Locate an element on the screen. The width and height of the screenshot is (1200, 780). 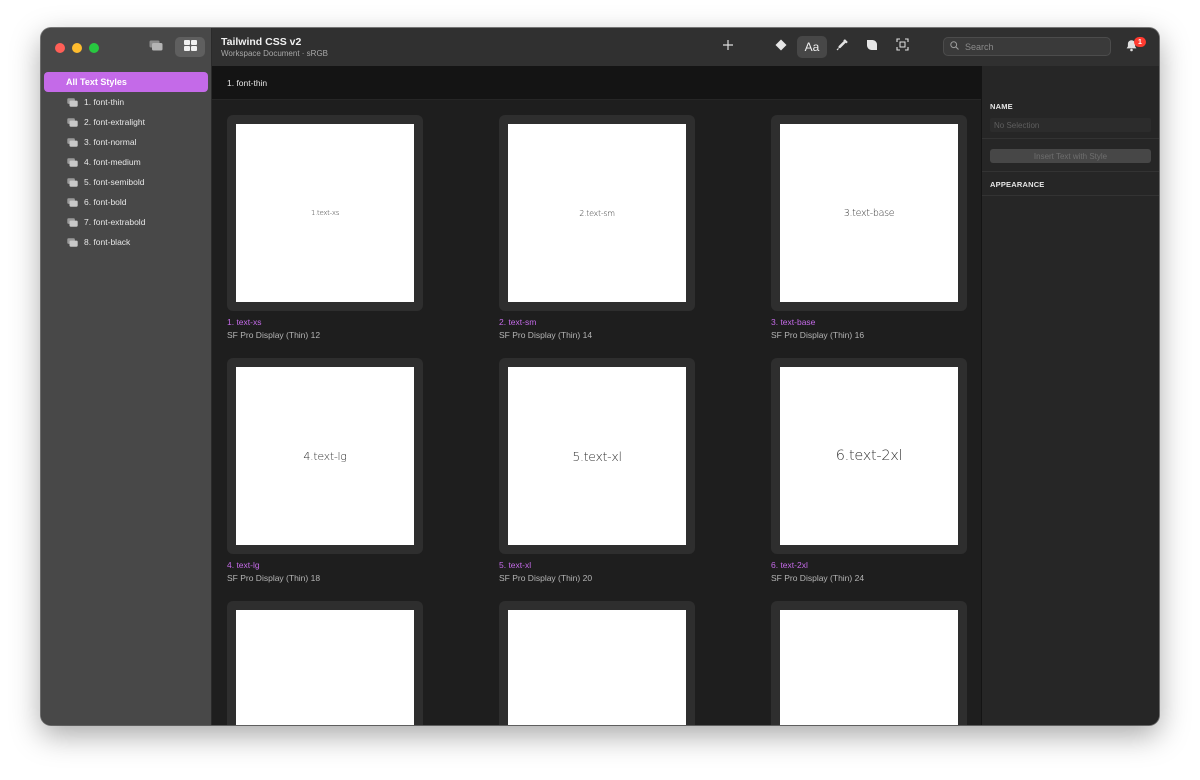
text-style-preview: 6.text-2xl is located at coordinates (869, 456).